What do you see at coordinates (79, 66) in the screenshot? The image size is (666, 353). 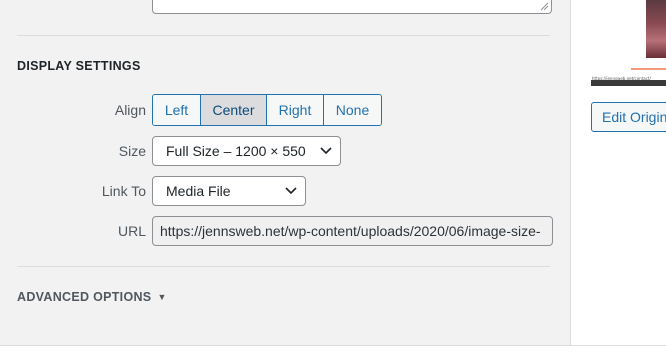 I see `display-settings-heading: DISPLAY SETTINGS` at bounding box center [79, 66].